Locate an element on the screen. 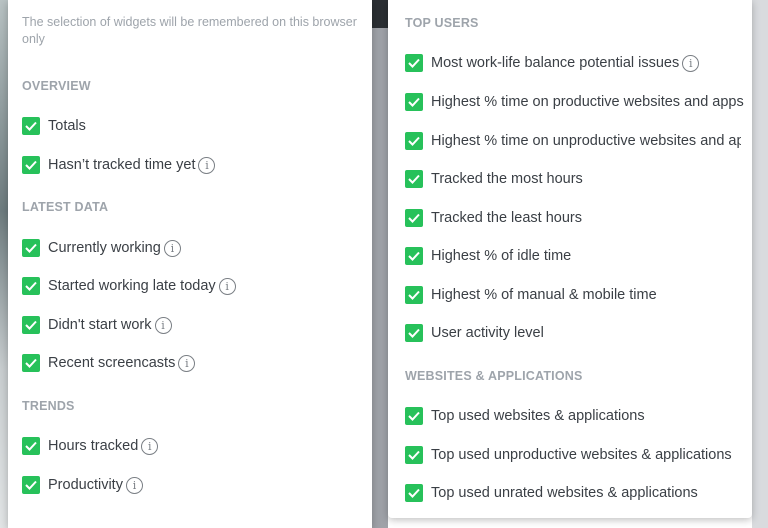 The height and width of the screenshot is (528, 768). checkbox-most-hours is located at coordinates (414, 179).